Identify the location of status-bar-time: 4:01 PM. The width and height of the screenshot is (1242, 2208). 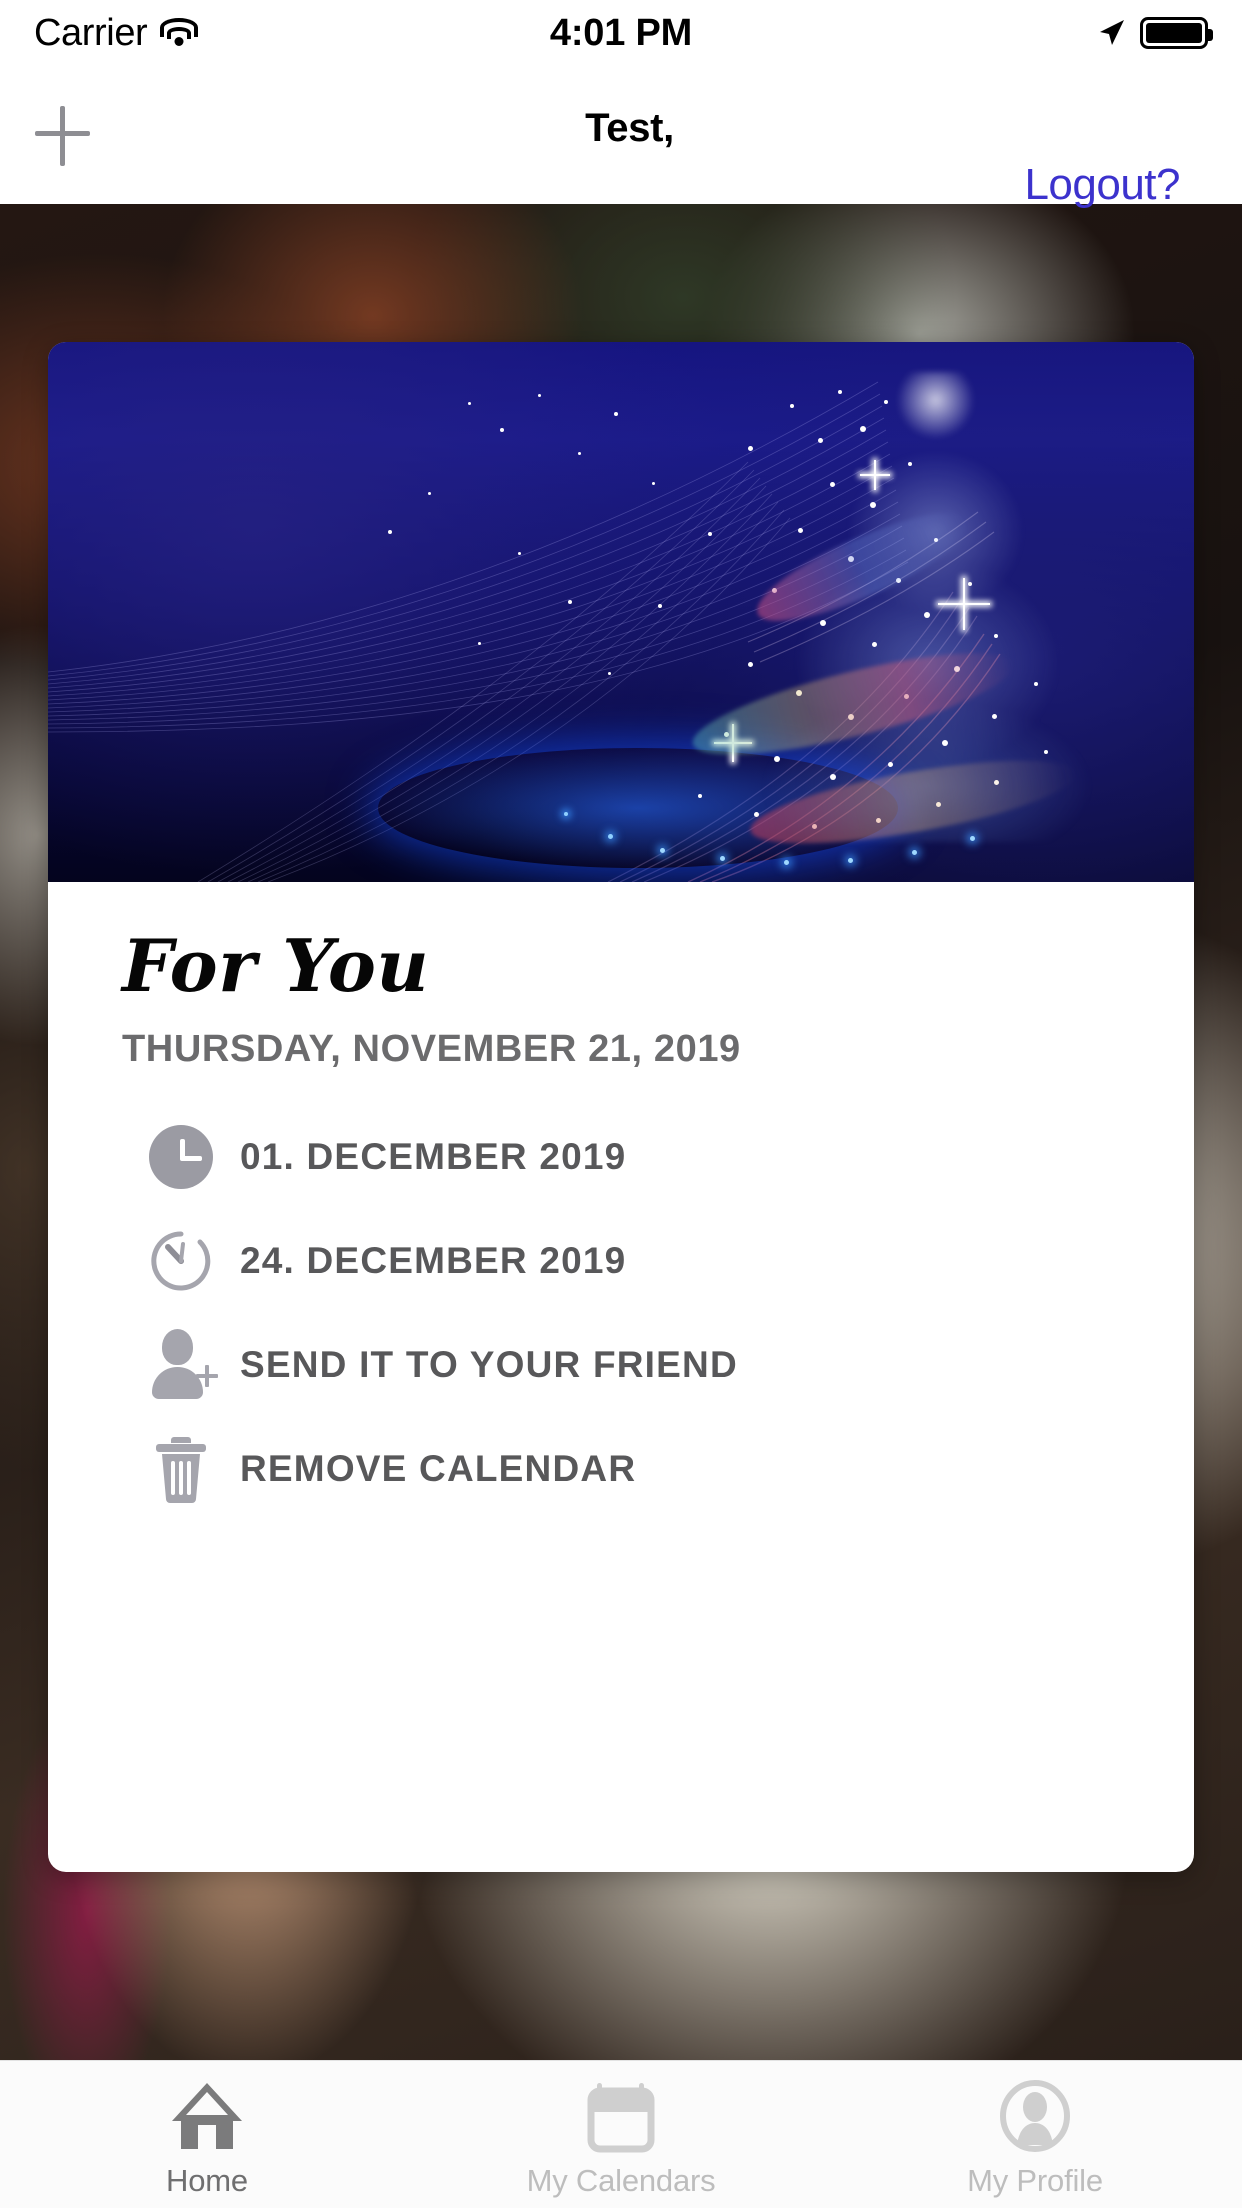
(621, 32).